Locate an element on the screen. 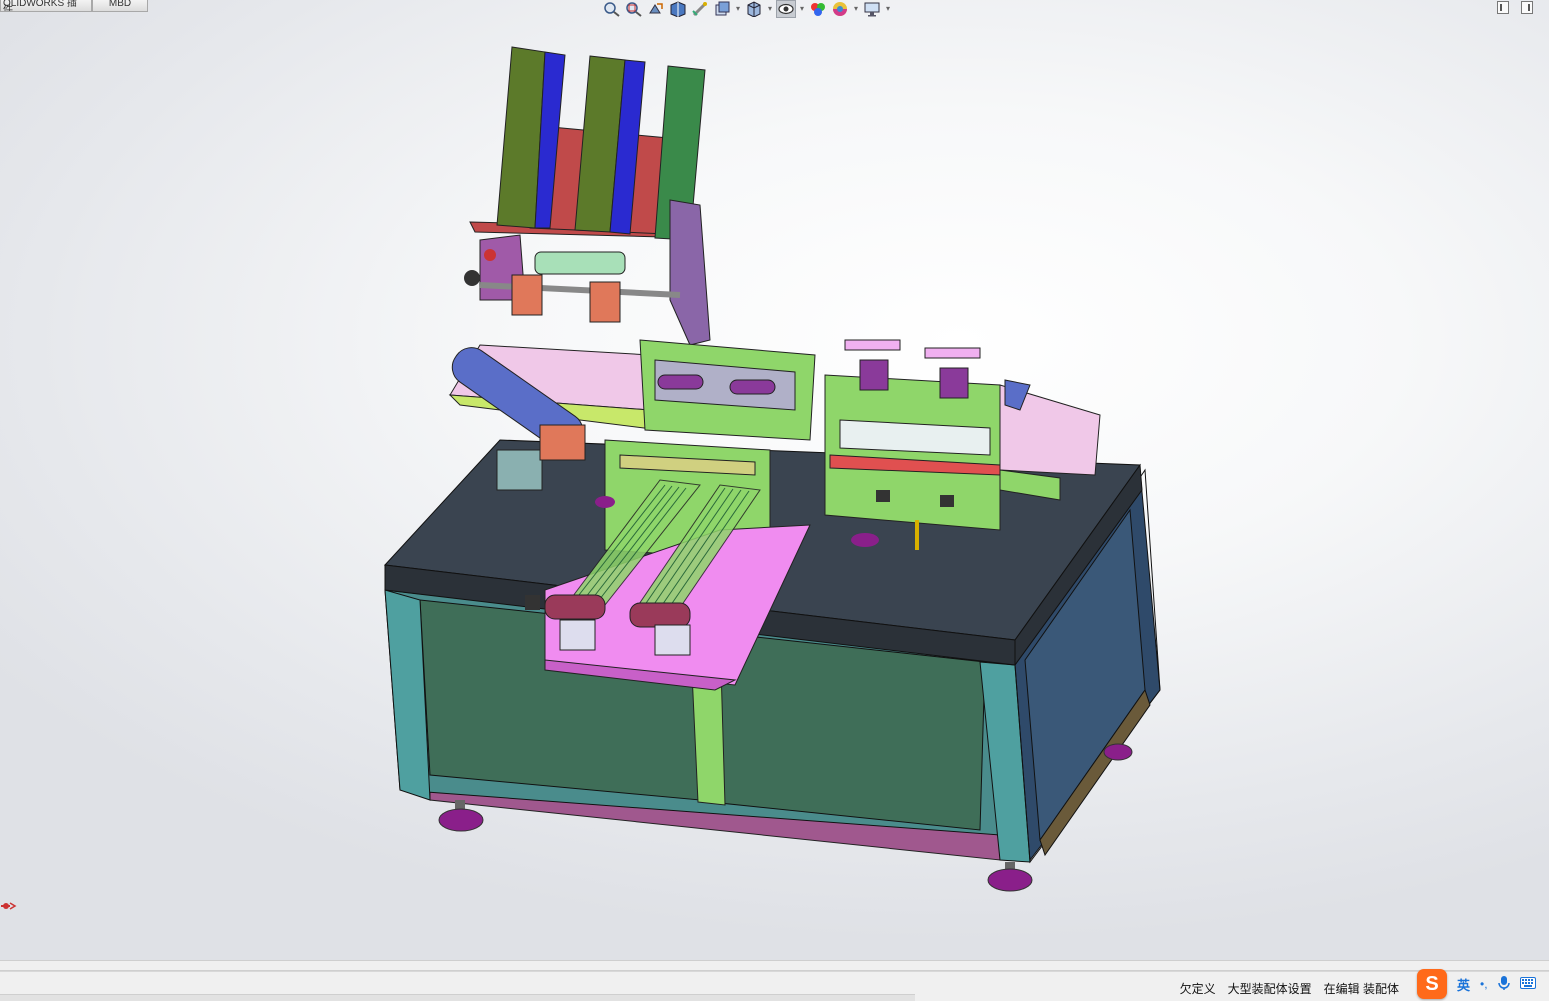 The width and height of the screenshot is (1549, 1001). microphone-icon is located at coordinates (1503, 984).